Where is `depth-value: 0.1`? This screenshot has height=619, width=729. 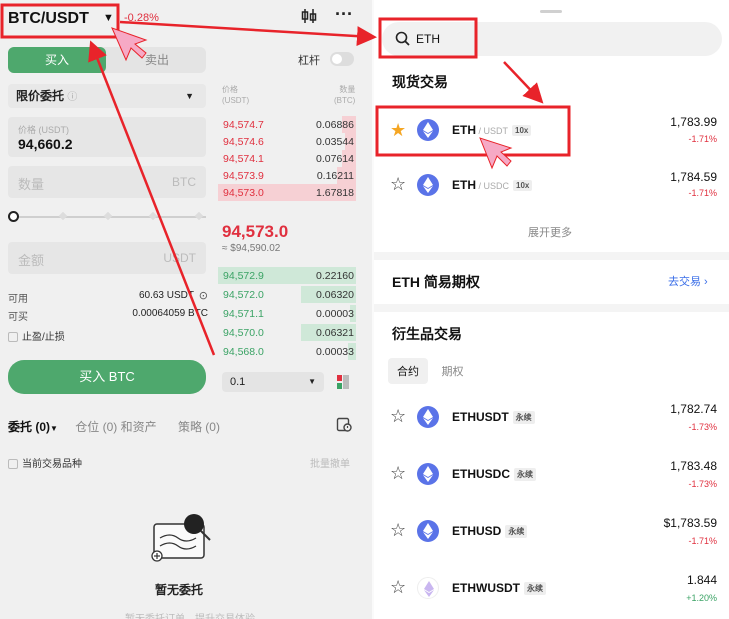
depth-value: 0.1 is located at coordinates (238, 382).